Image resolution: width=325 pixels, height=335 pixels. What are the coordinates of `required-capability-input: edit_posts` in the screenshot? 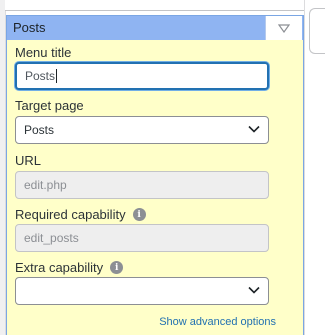 It's located at (142, 238).